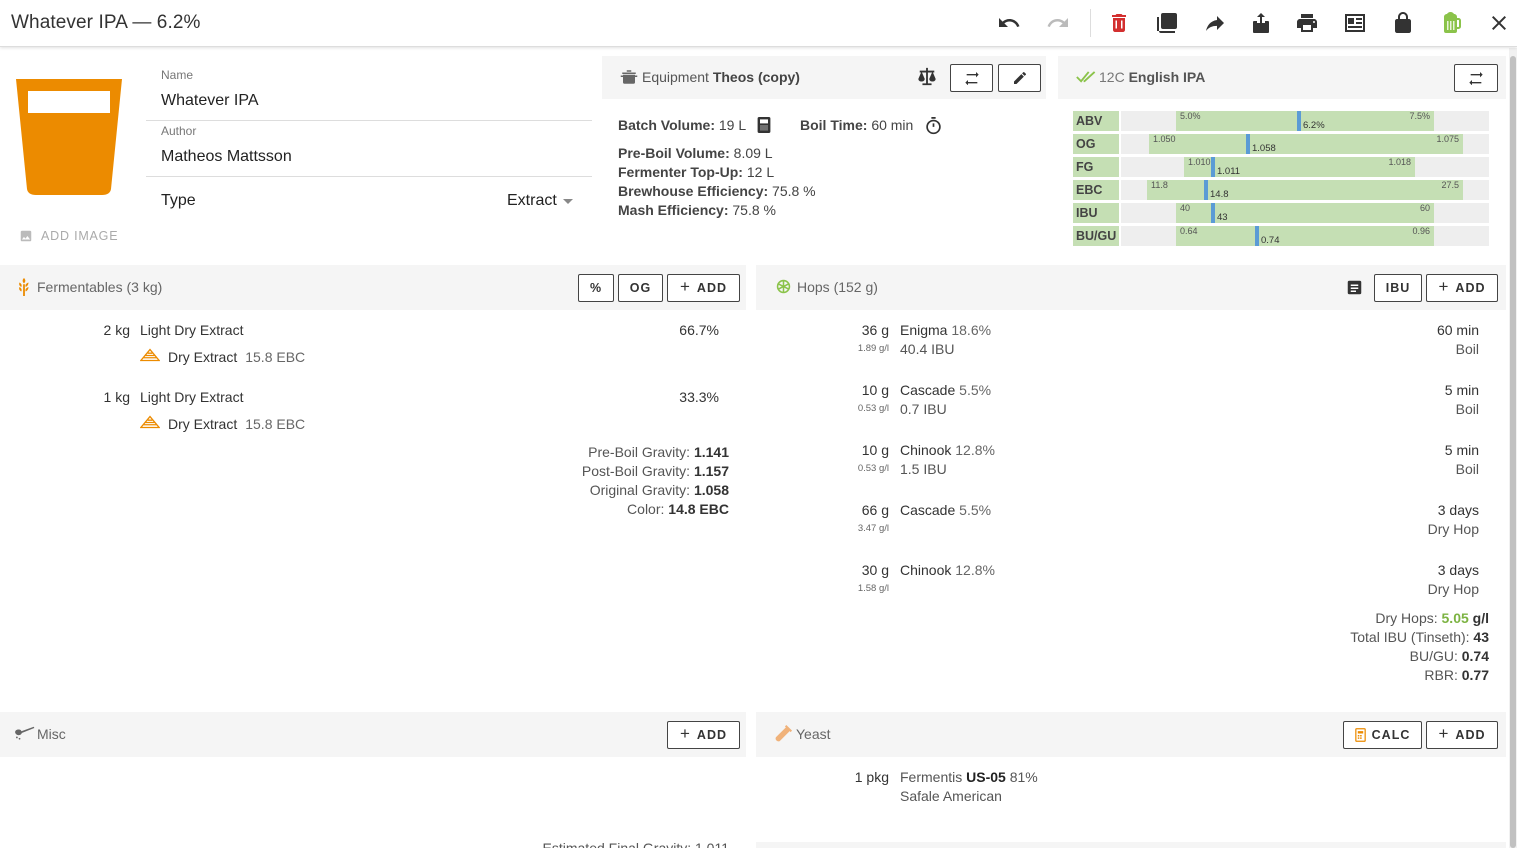 The width and height of the screenshot is (1517, 848). I want to click on grain-icon, so click(24, 288).